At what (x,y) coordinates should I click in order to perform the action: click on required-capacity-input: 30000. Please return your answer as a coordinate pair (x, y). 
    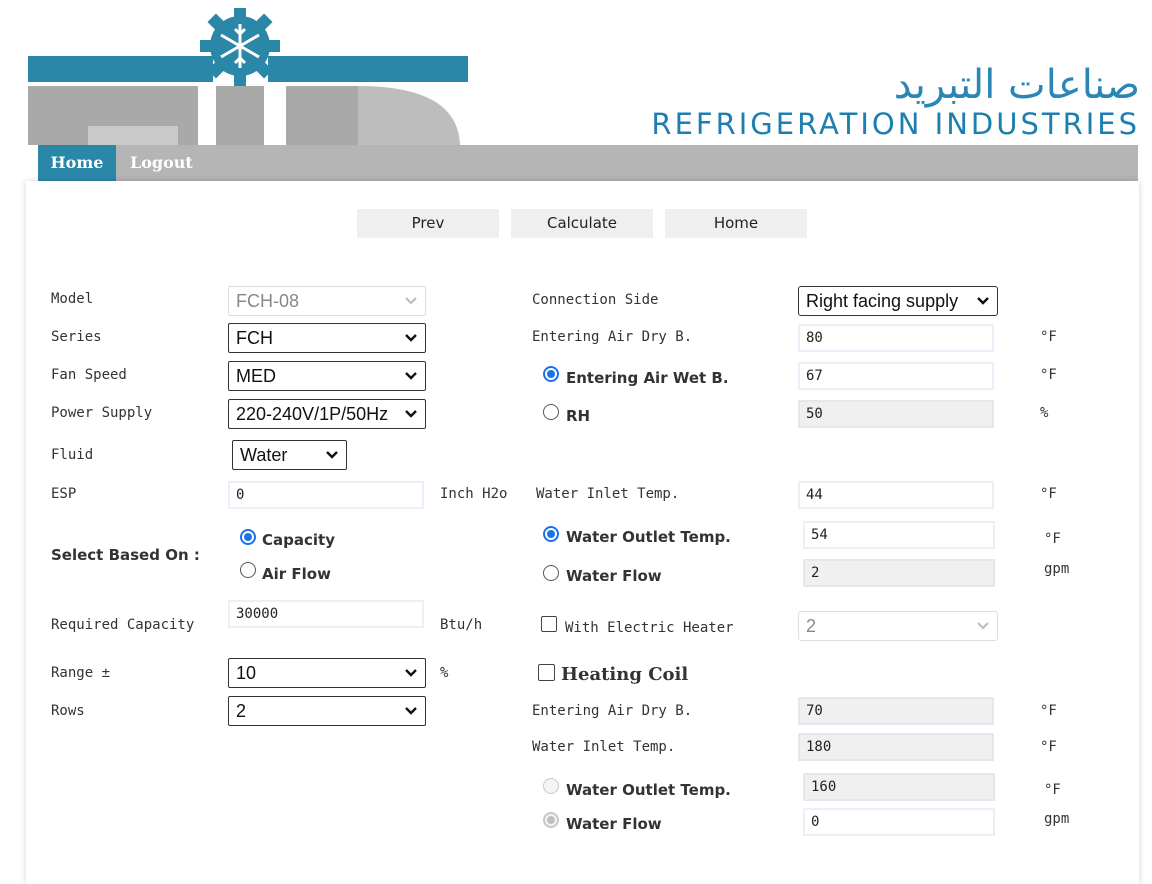
    Looking at the image, I should click on (326, 614).